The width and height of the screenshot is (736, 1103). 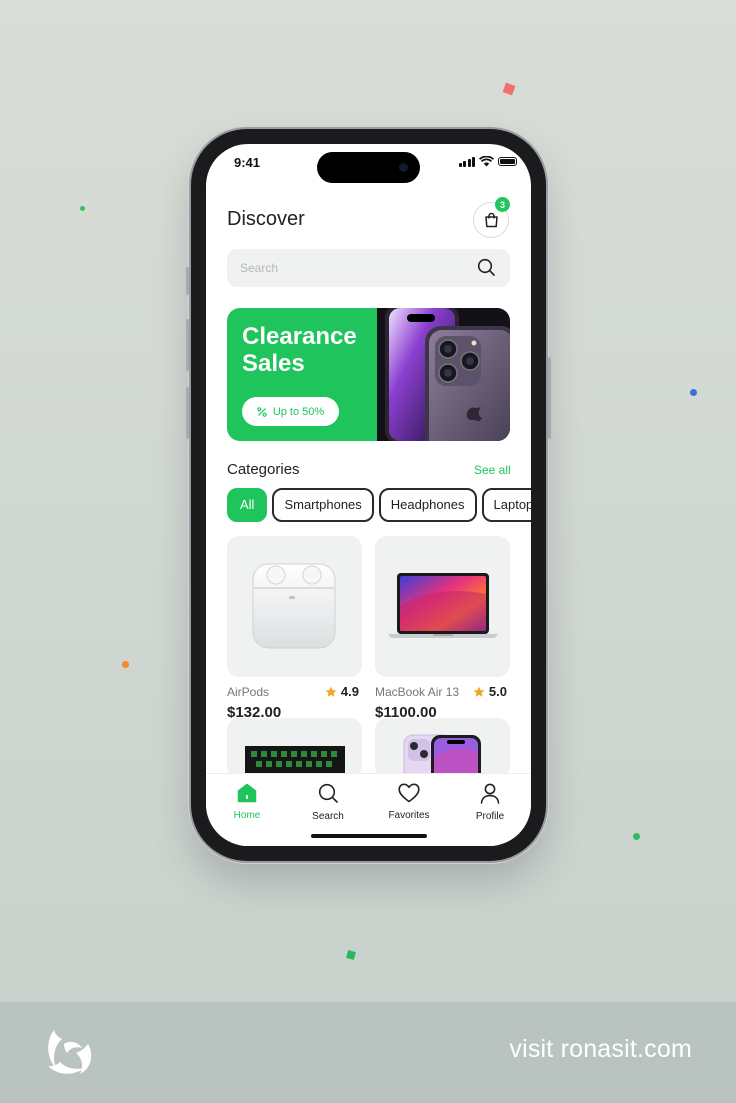 I want to click on status-icons, so click(x=487, y=161).